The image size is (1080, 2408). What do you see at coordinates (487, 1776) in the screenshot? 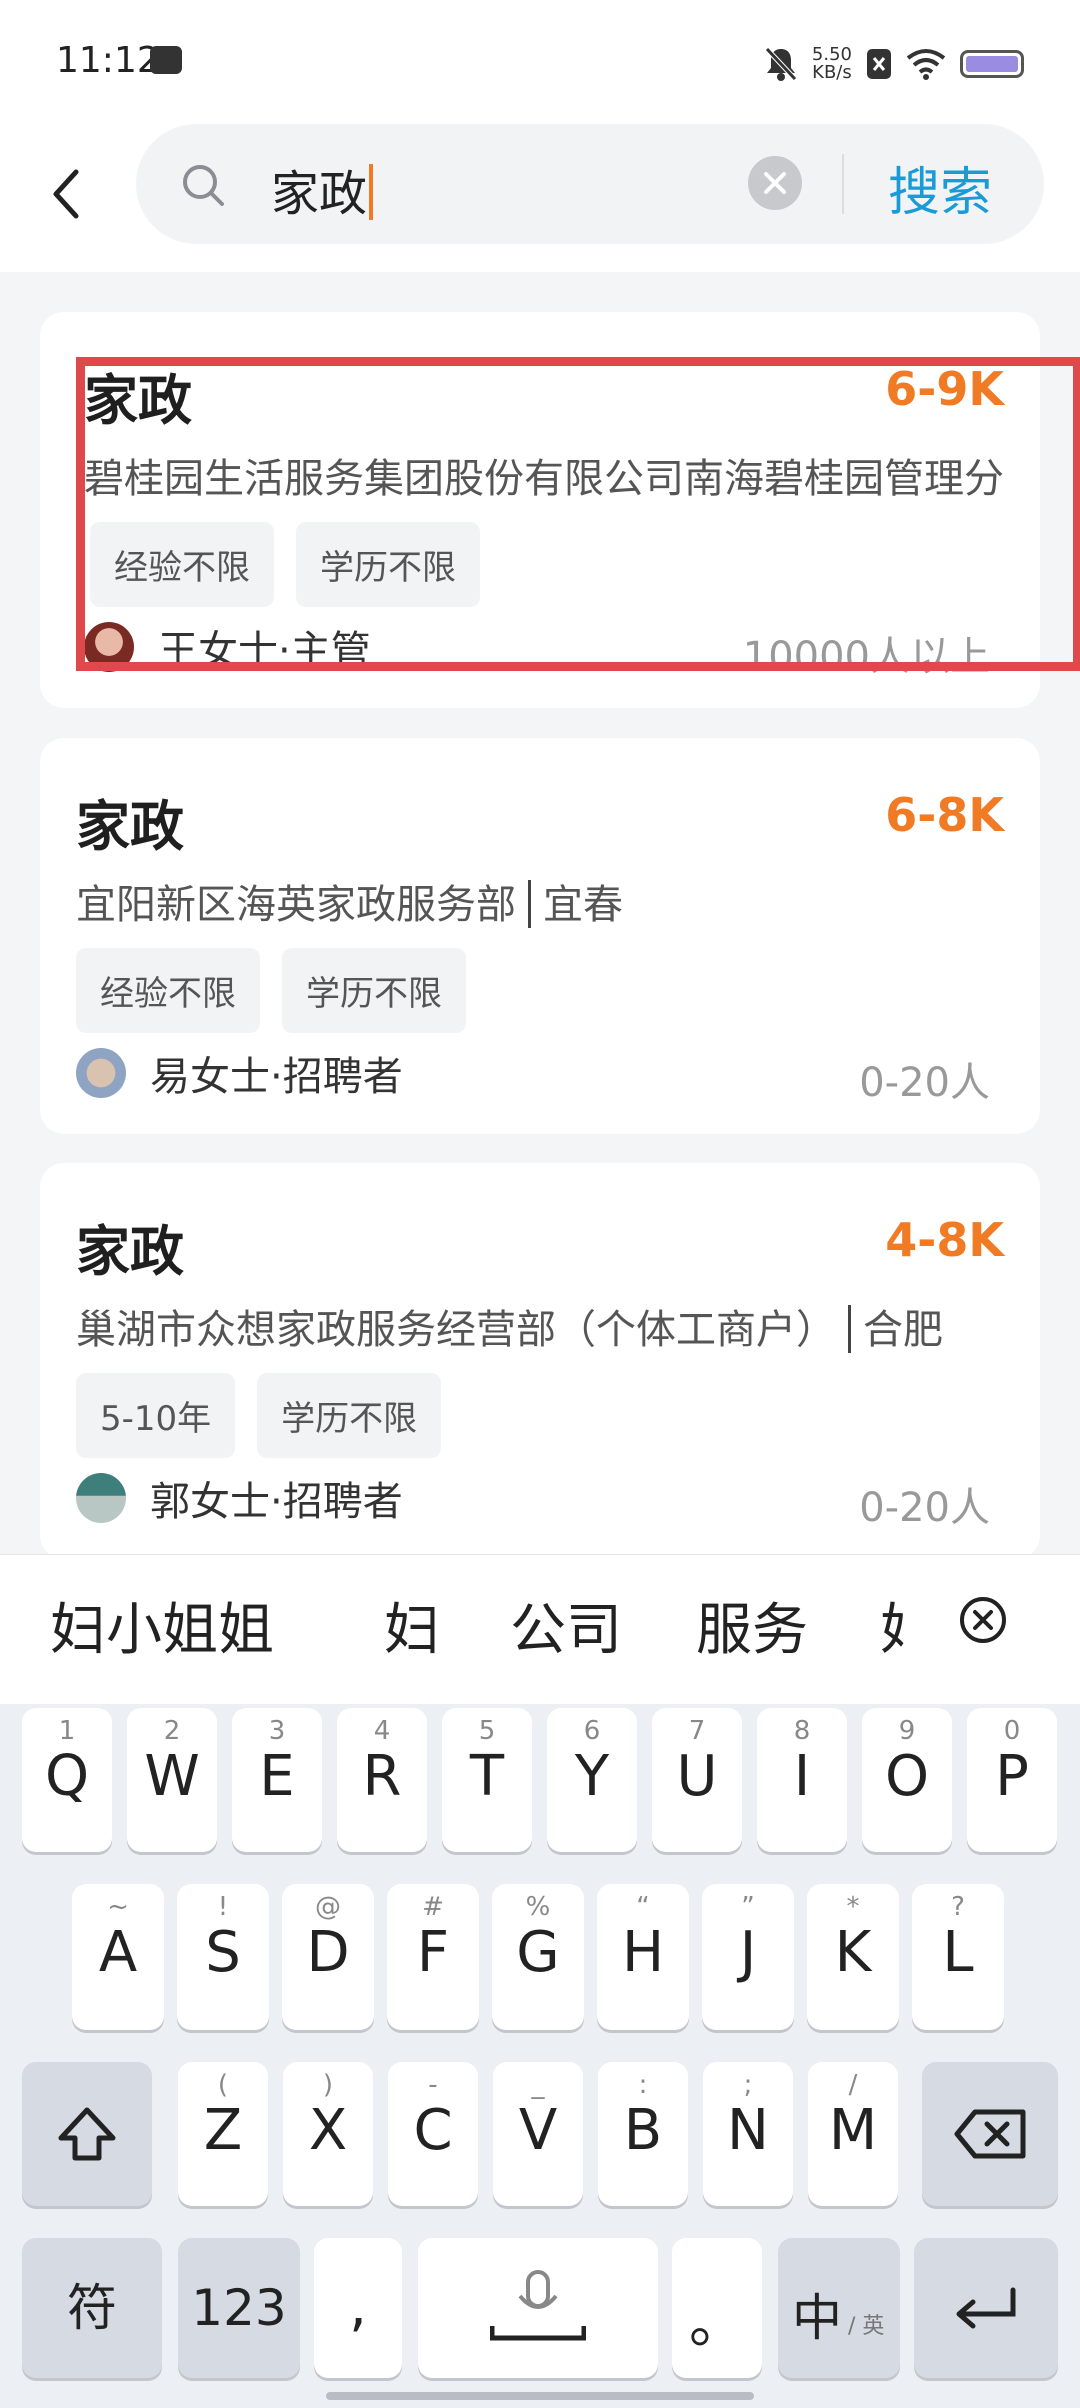
I see `key-label: T` at bounding box center [487, 1776].